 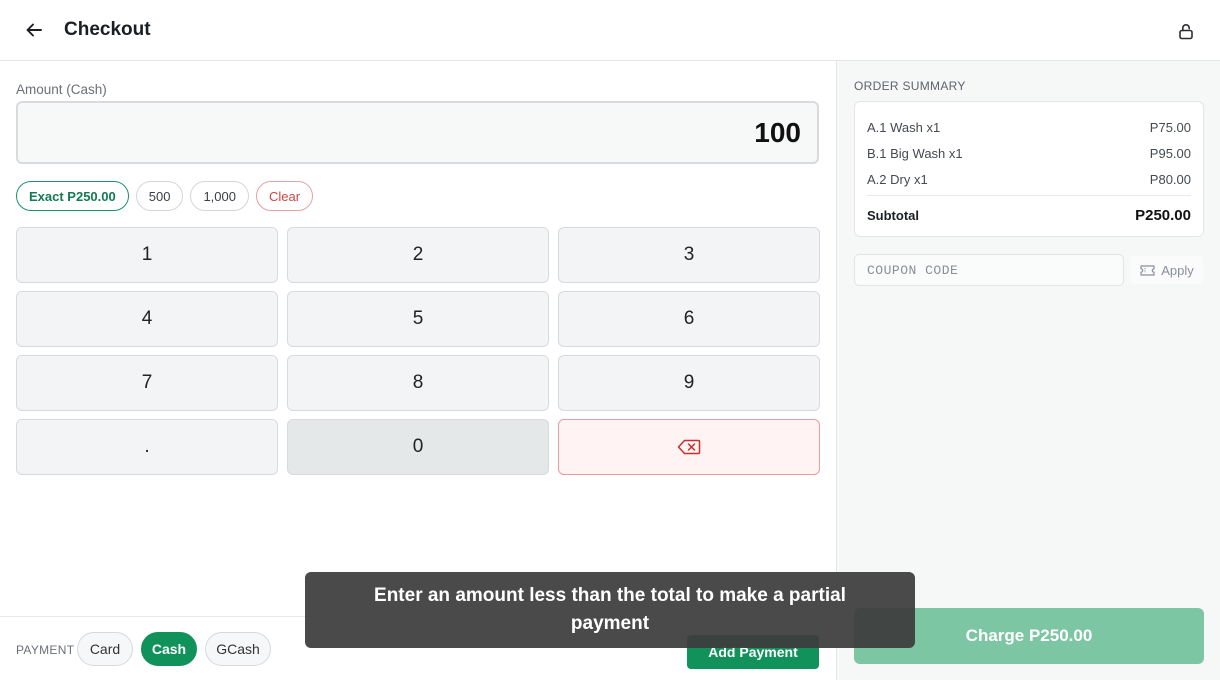 What do you see at coordinates (418, 319) in the screenshot?
I see `key-5: 5` at bounding box center [418, 319].